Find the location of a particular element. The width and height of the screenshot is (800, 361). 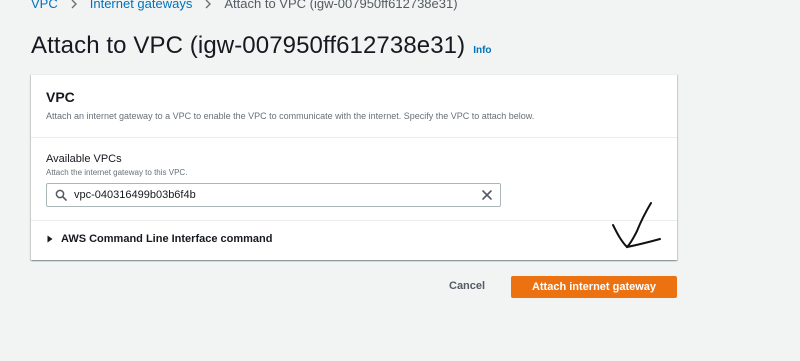

search-icon is located at coordinates (61, 195).